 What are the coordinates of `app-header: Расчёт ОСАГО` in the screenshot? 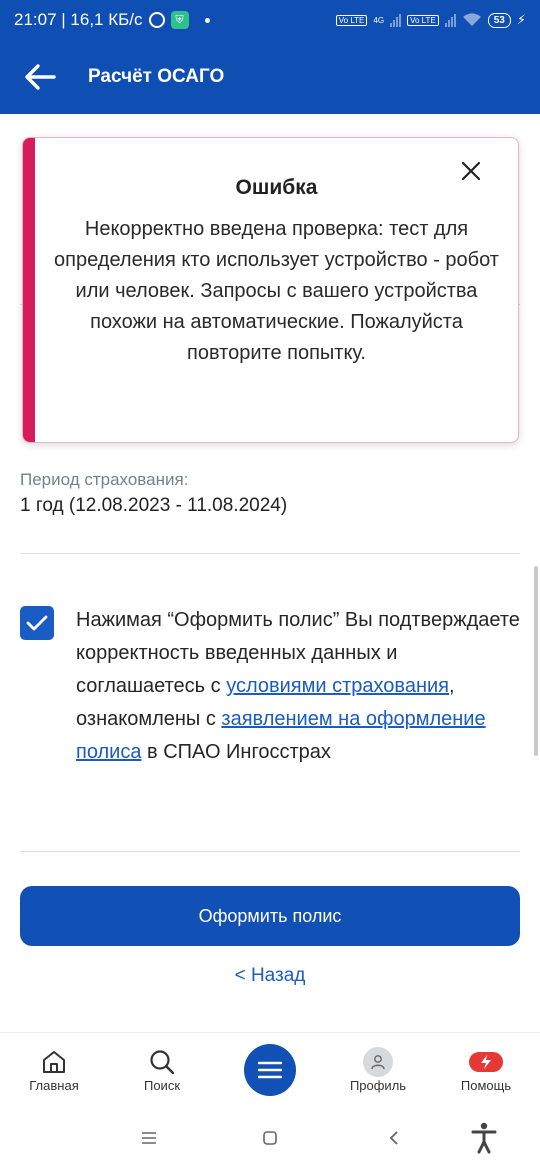 It's located at (270, 77).